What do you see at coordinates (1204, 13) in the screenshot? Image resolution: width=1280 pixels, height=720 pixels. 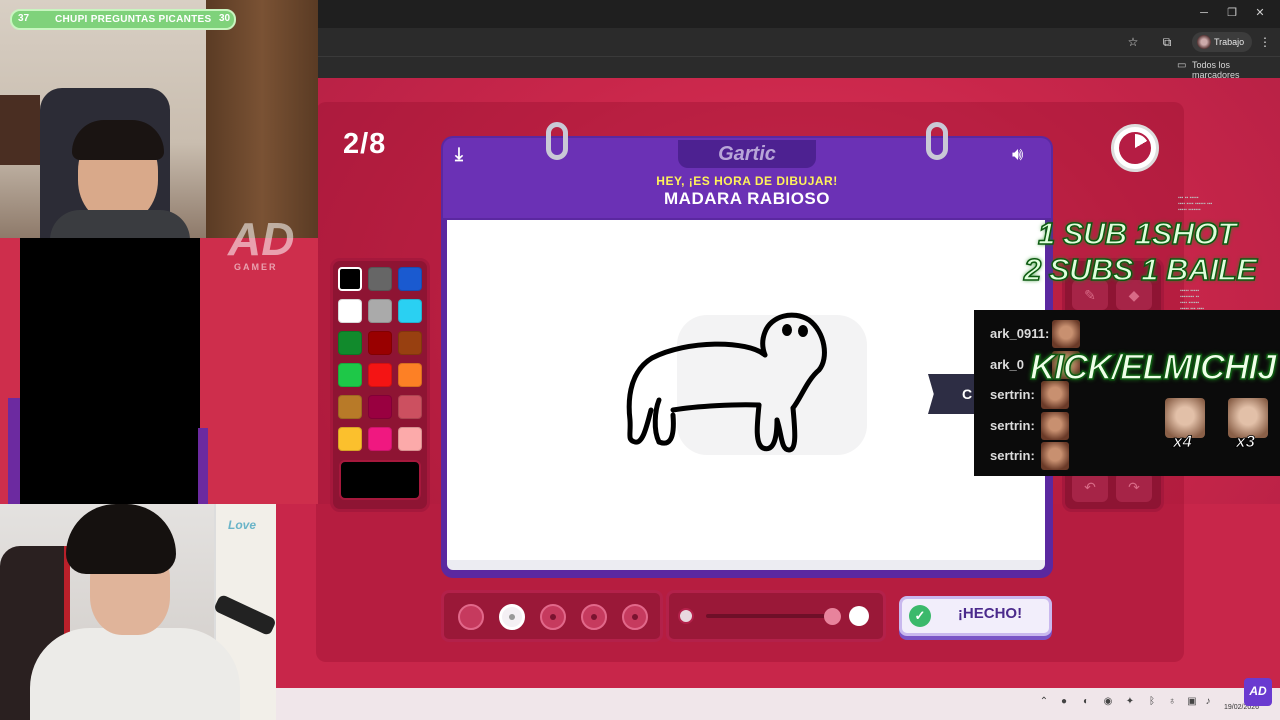 I see `minimize-button: ─` at bounding box center [1204, 13].